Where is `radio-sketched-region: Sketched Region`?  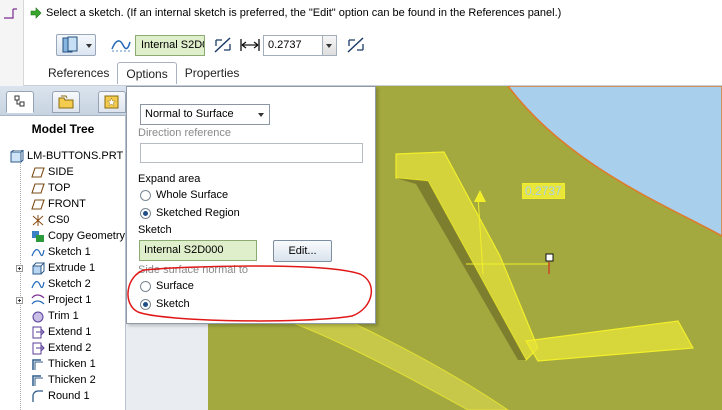 radio-sketched-region: Sketched Region is located at coordinates (190, 213).